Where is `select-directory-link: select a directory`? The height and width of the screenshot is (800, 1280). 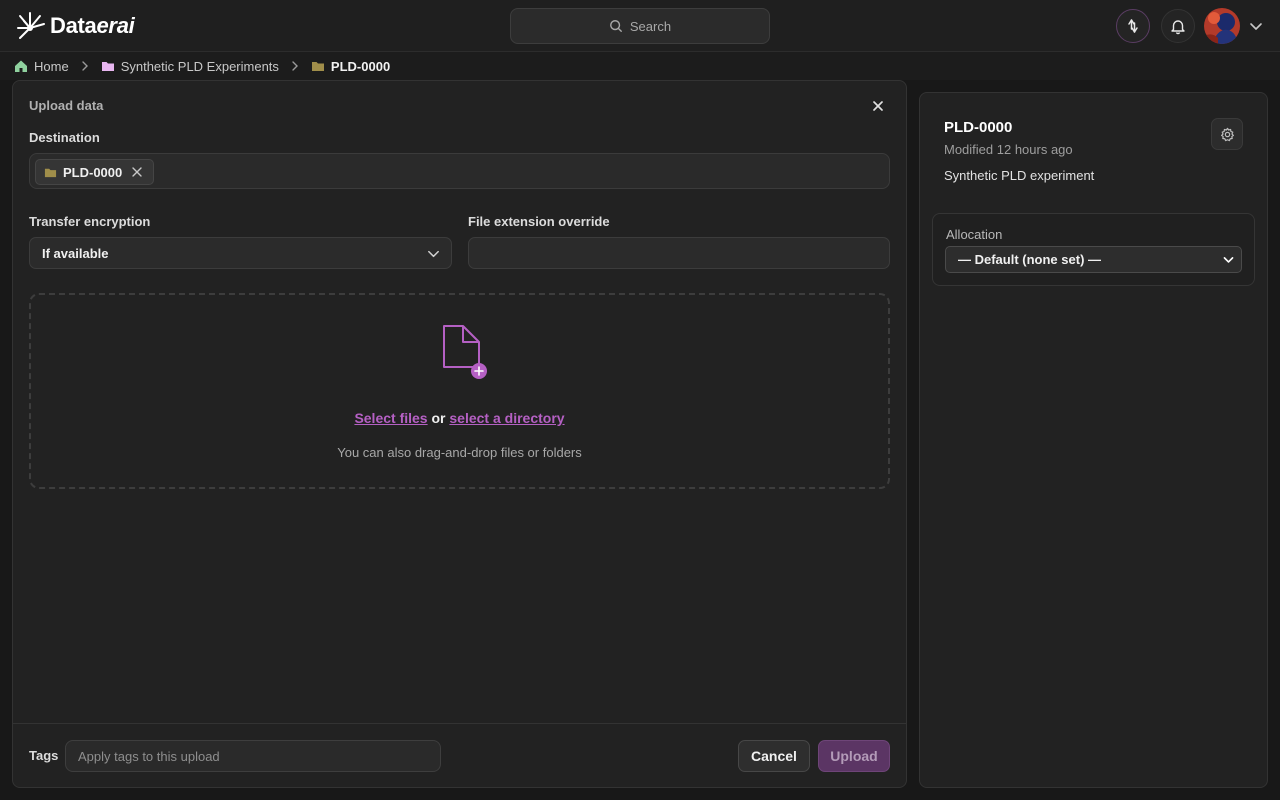
select-directory-link: select a directory is located at coordinates (506, 418).